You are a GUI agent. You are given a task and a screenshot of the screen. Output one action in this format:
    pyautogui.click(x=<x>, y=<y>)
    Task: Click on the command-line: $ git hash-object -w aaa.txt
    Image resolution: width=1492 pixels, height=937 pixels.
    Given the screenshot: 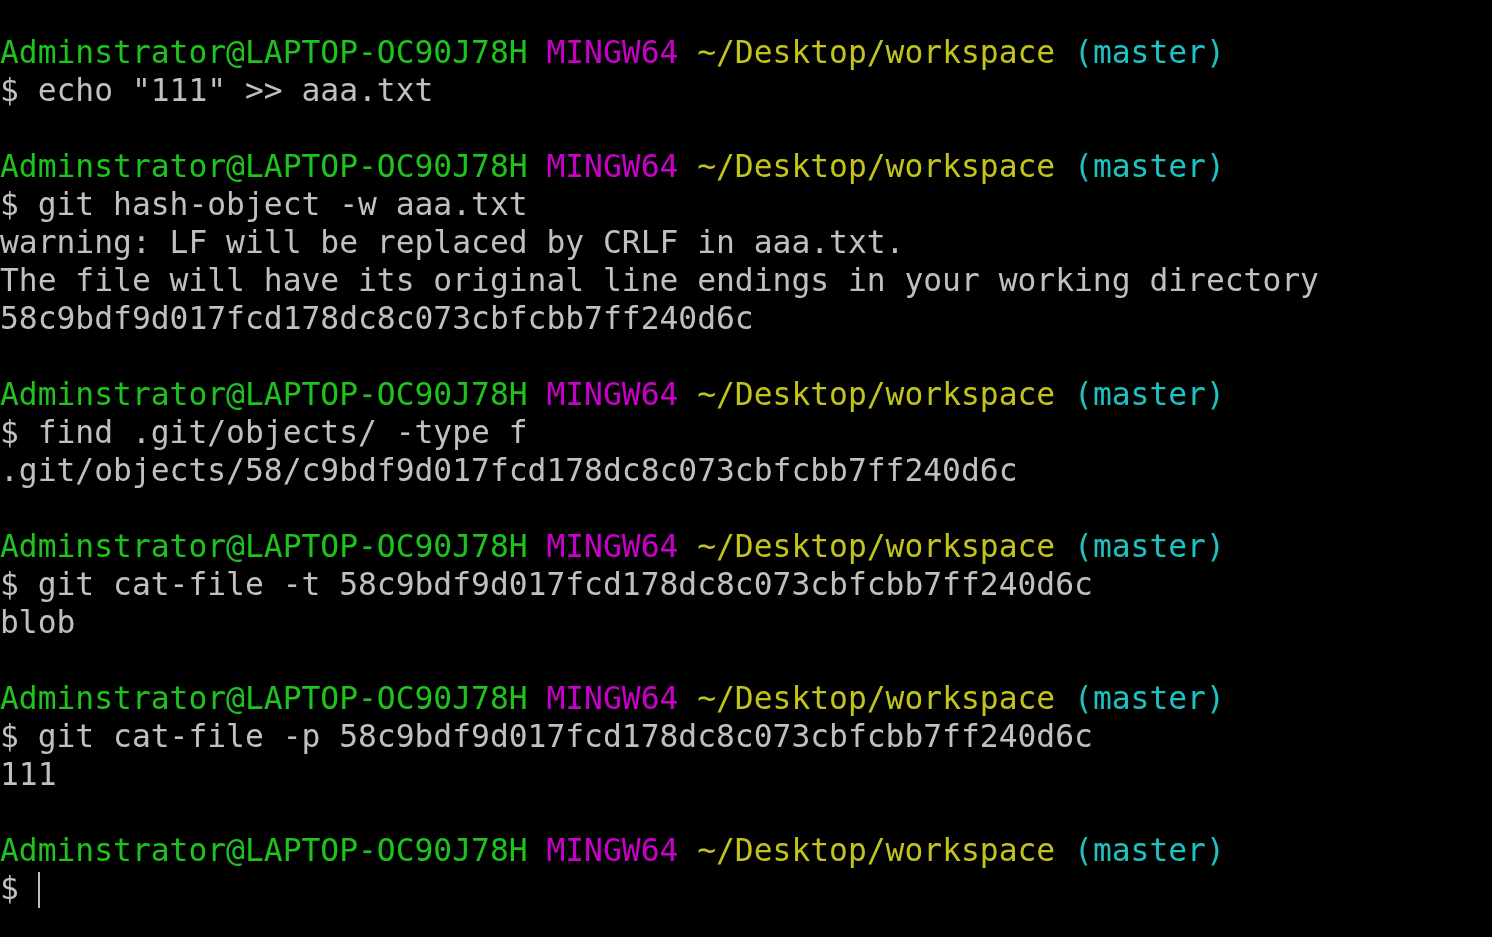 What is the action you would take?
    pyautogui.click(x=264, y=204)
    